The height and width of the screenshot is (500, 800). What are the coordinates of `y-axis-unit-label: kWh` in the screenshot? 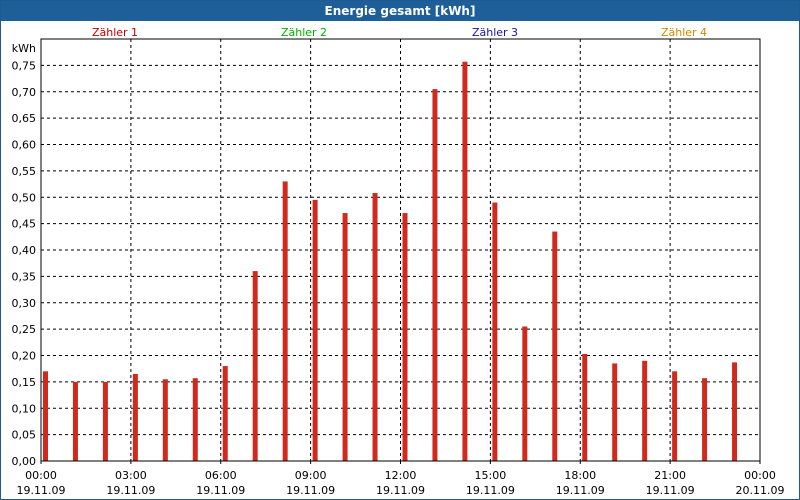 It's located at (24, 48).